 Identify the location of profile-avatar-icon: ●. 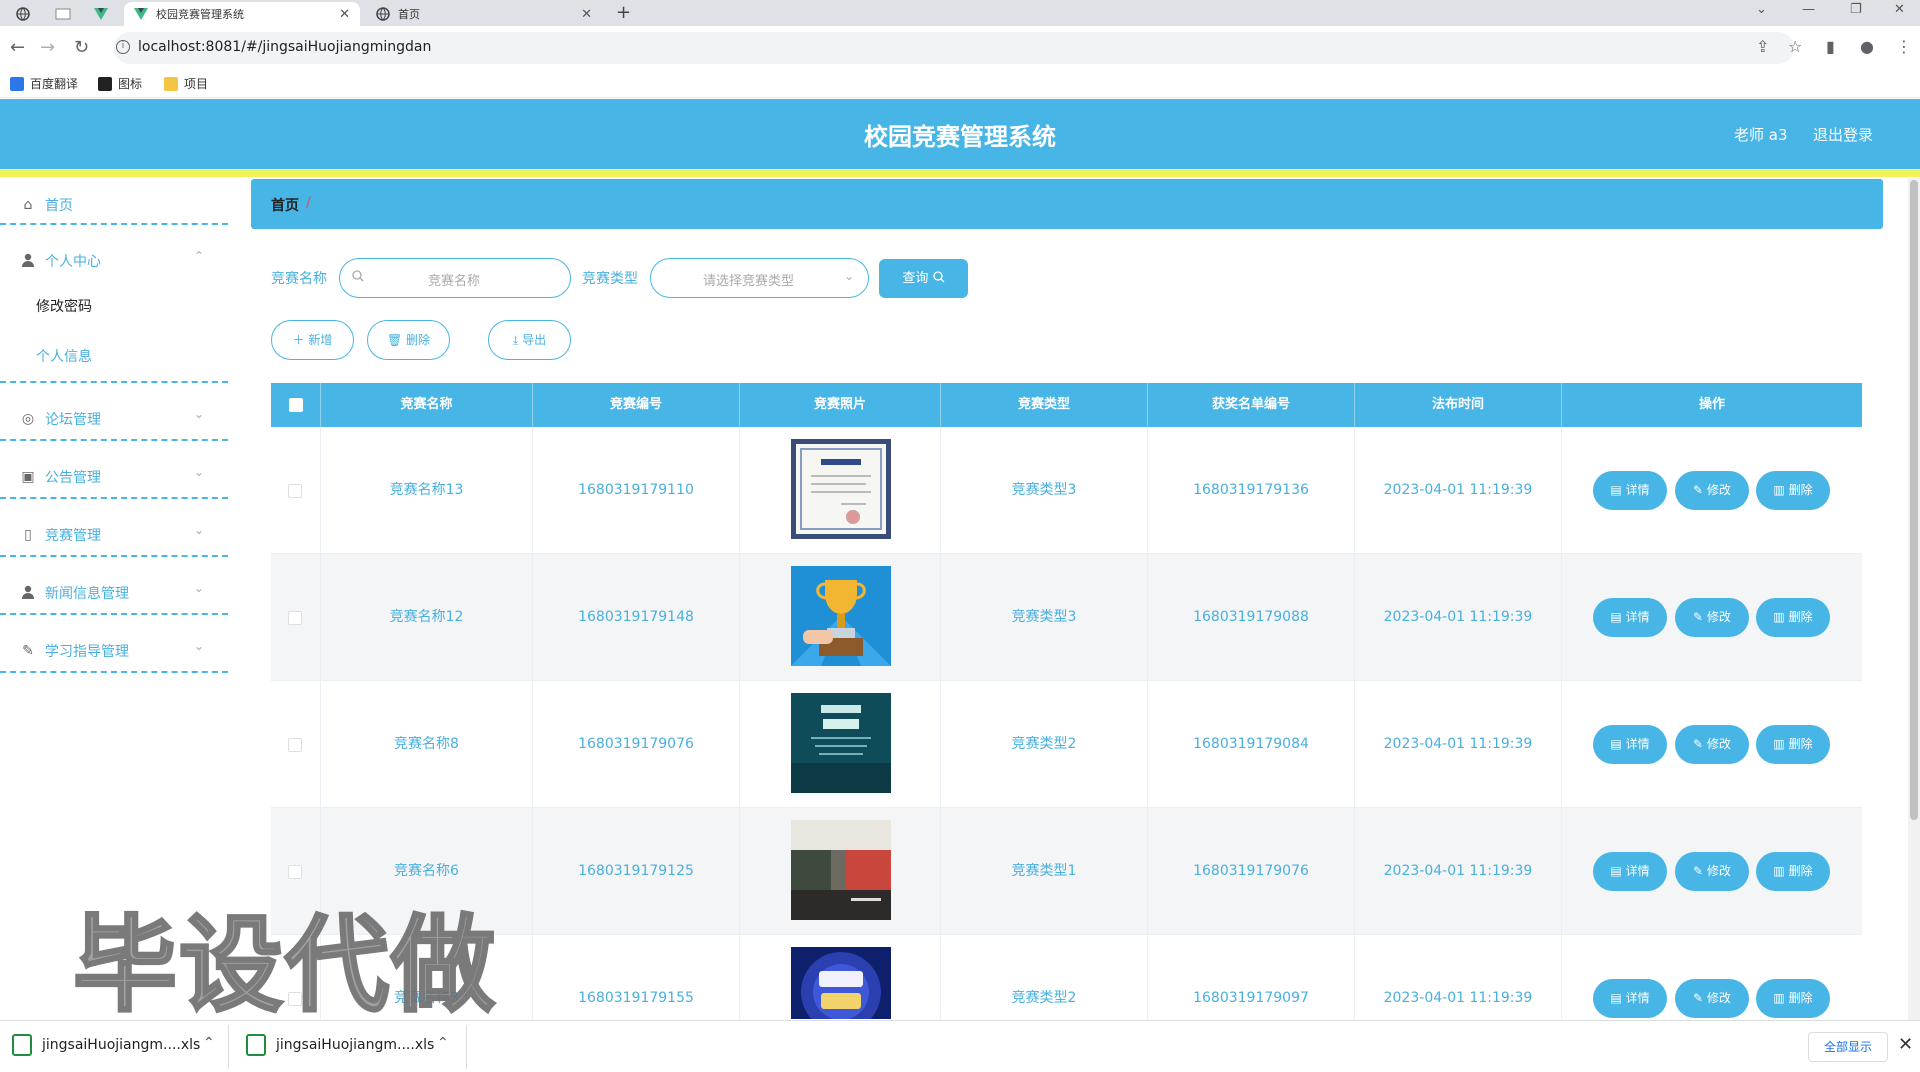
(1867, 46).